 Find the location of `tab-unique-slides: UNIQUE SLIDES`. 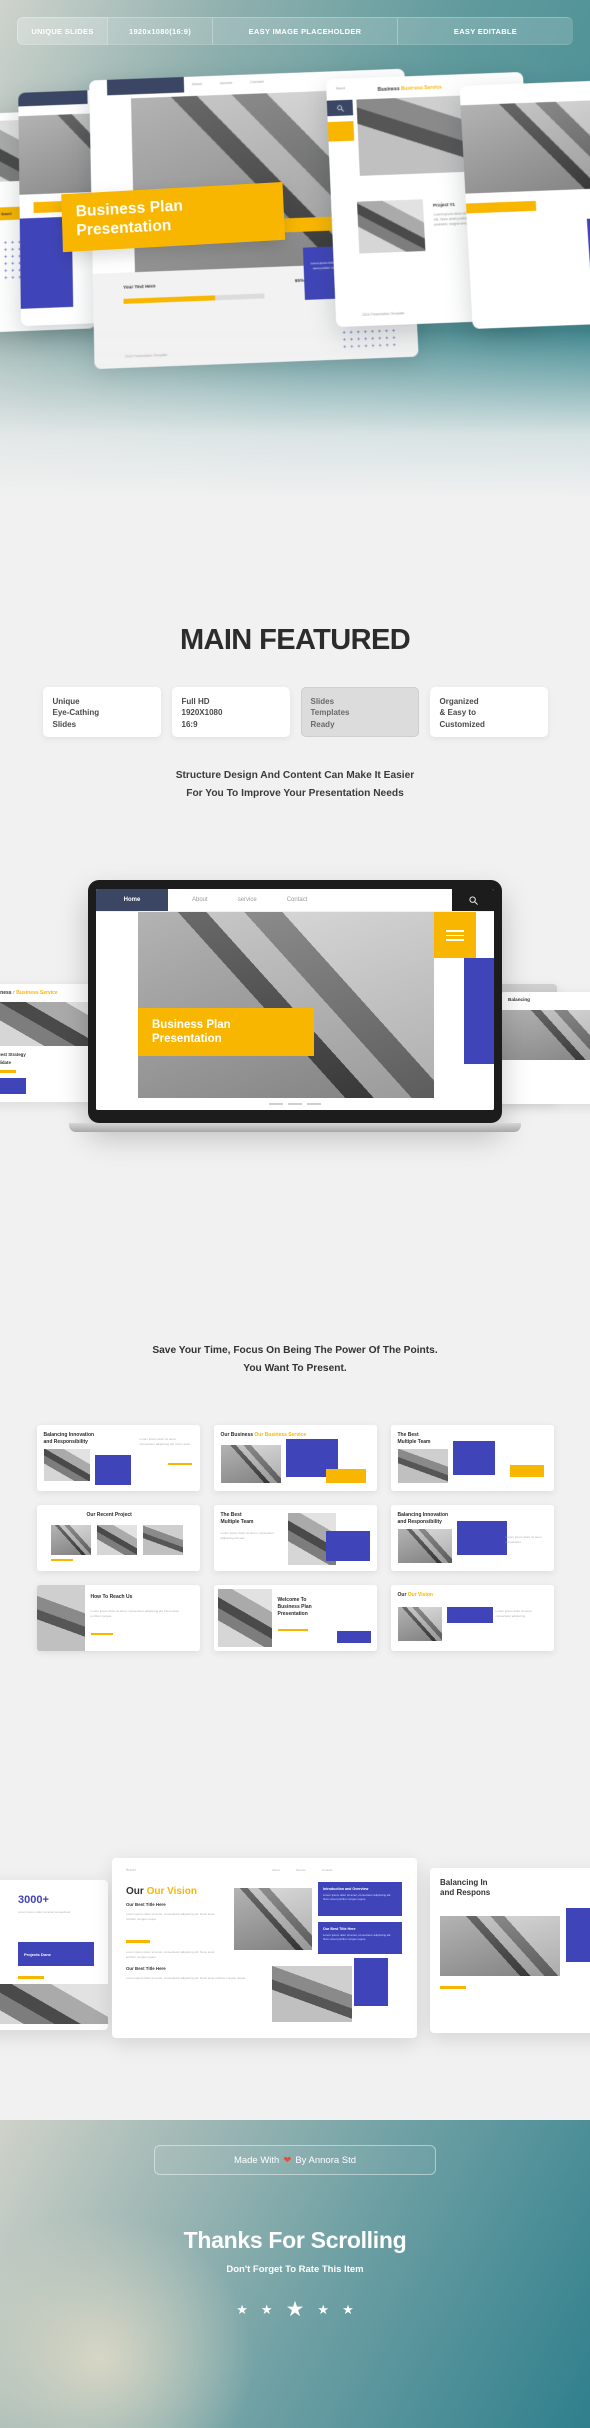

tab-unique-slides: UNIQUE SLIDES is located at coordinates (62, 31).